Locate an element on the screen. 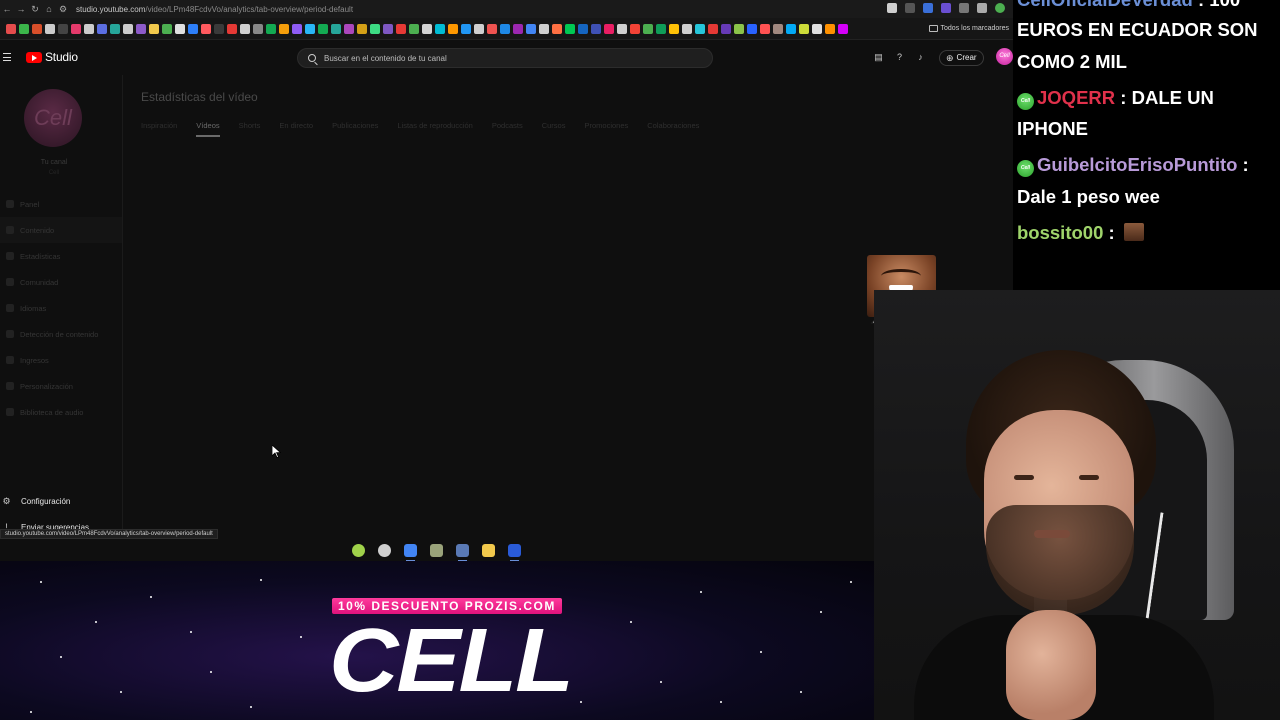  sidebar-item: Comunidad is located at coordinates (61, 282).